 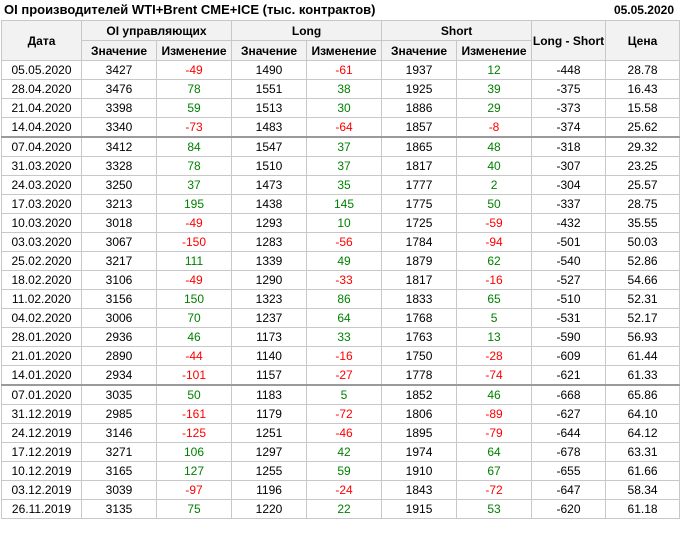 I want to click on cell-short-value: 1915, so click(x=419, y=509).